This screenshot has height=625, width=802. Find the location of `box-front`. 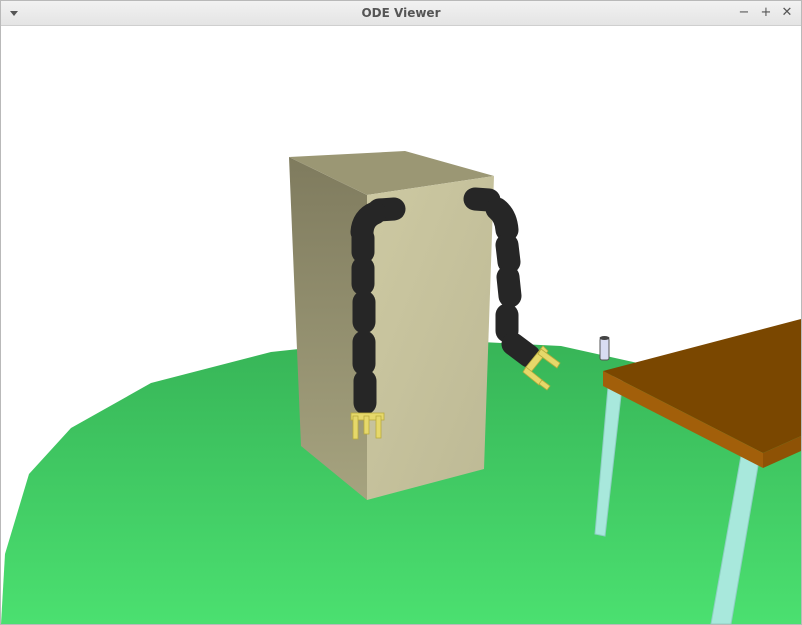

box-front is located at coordinates (430, 338).